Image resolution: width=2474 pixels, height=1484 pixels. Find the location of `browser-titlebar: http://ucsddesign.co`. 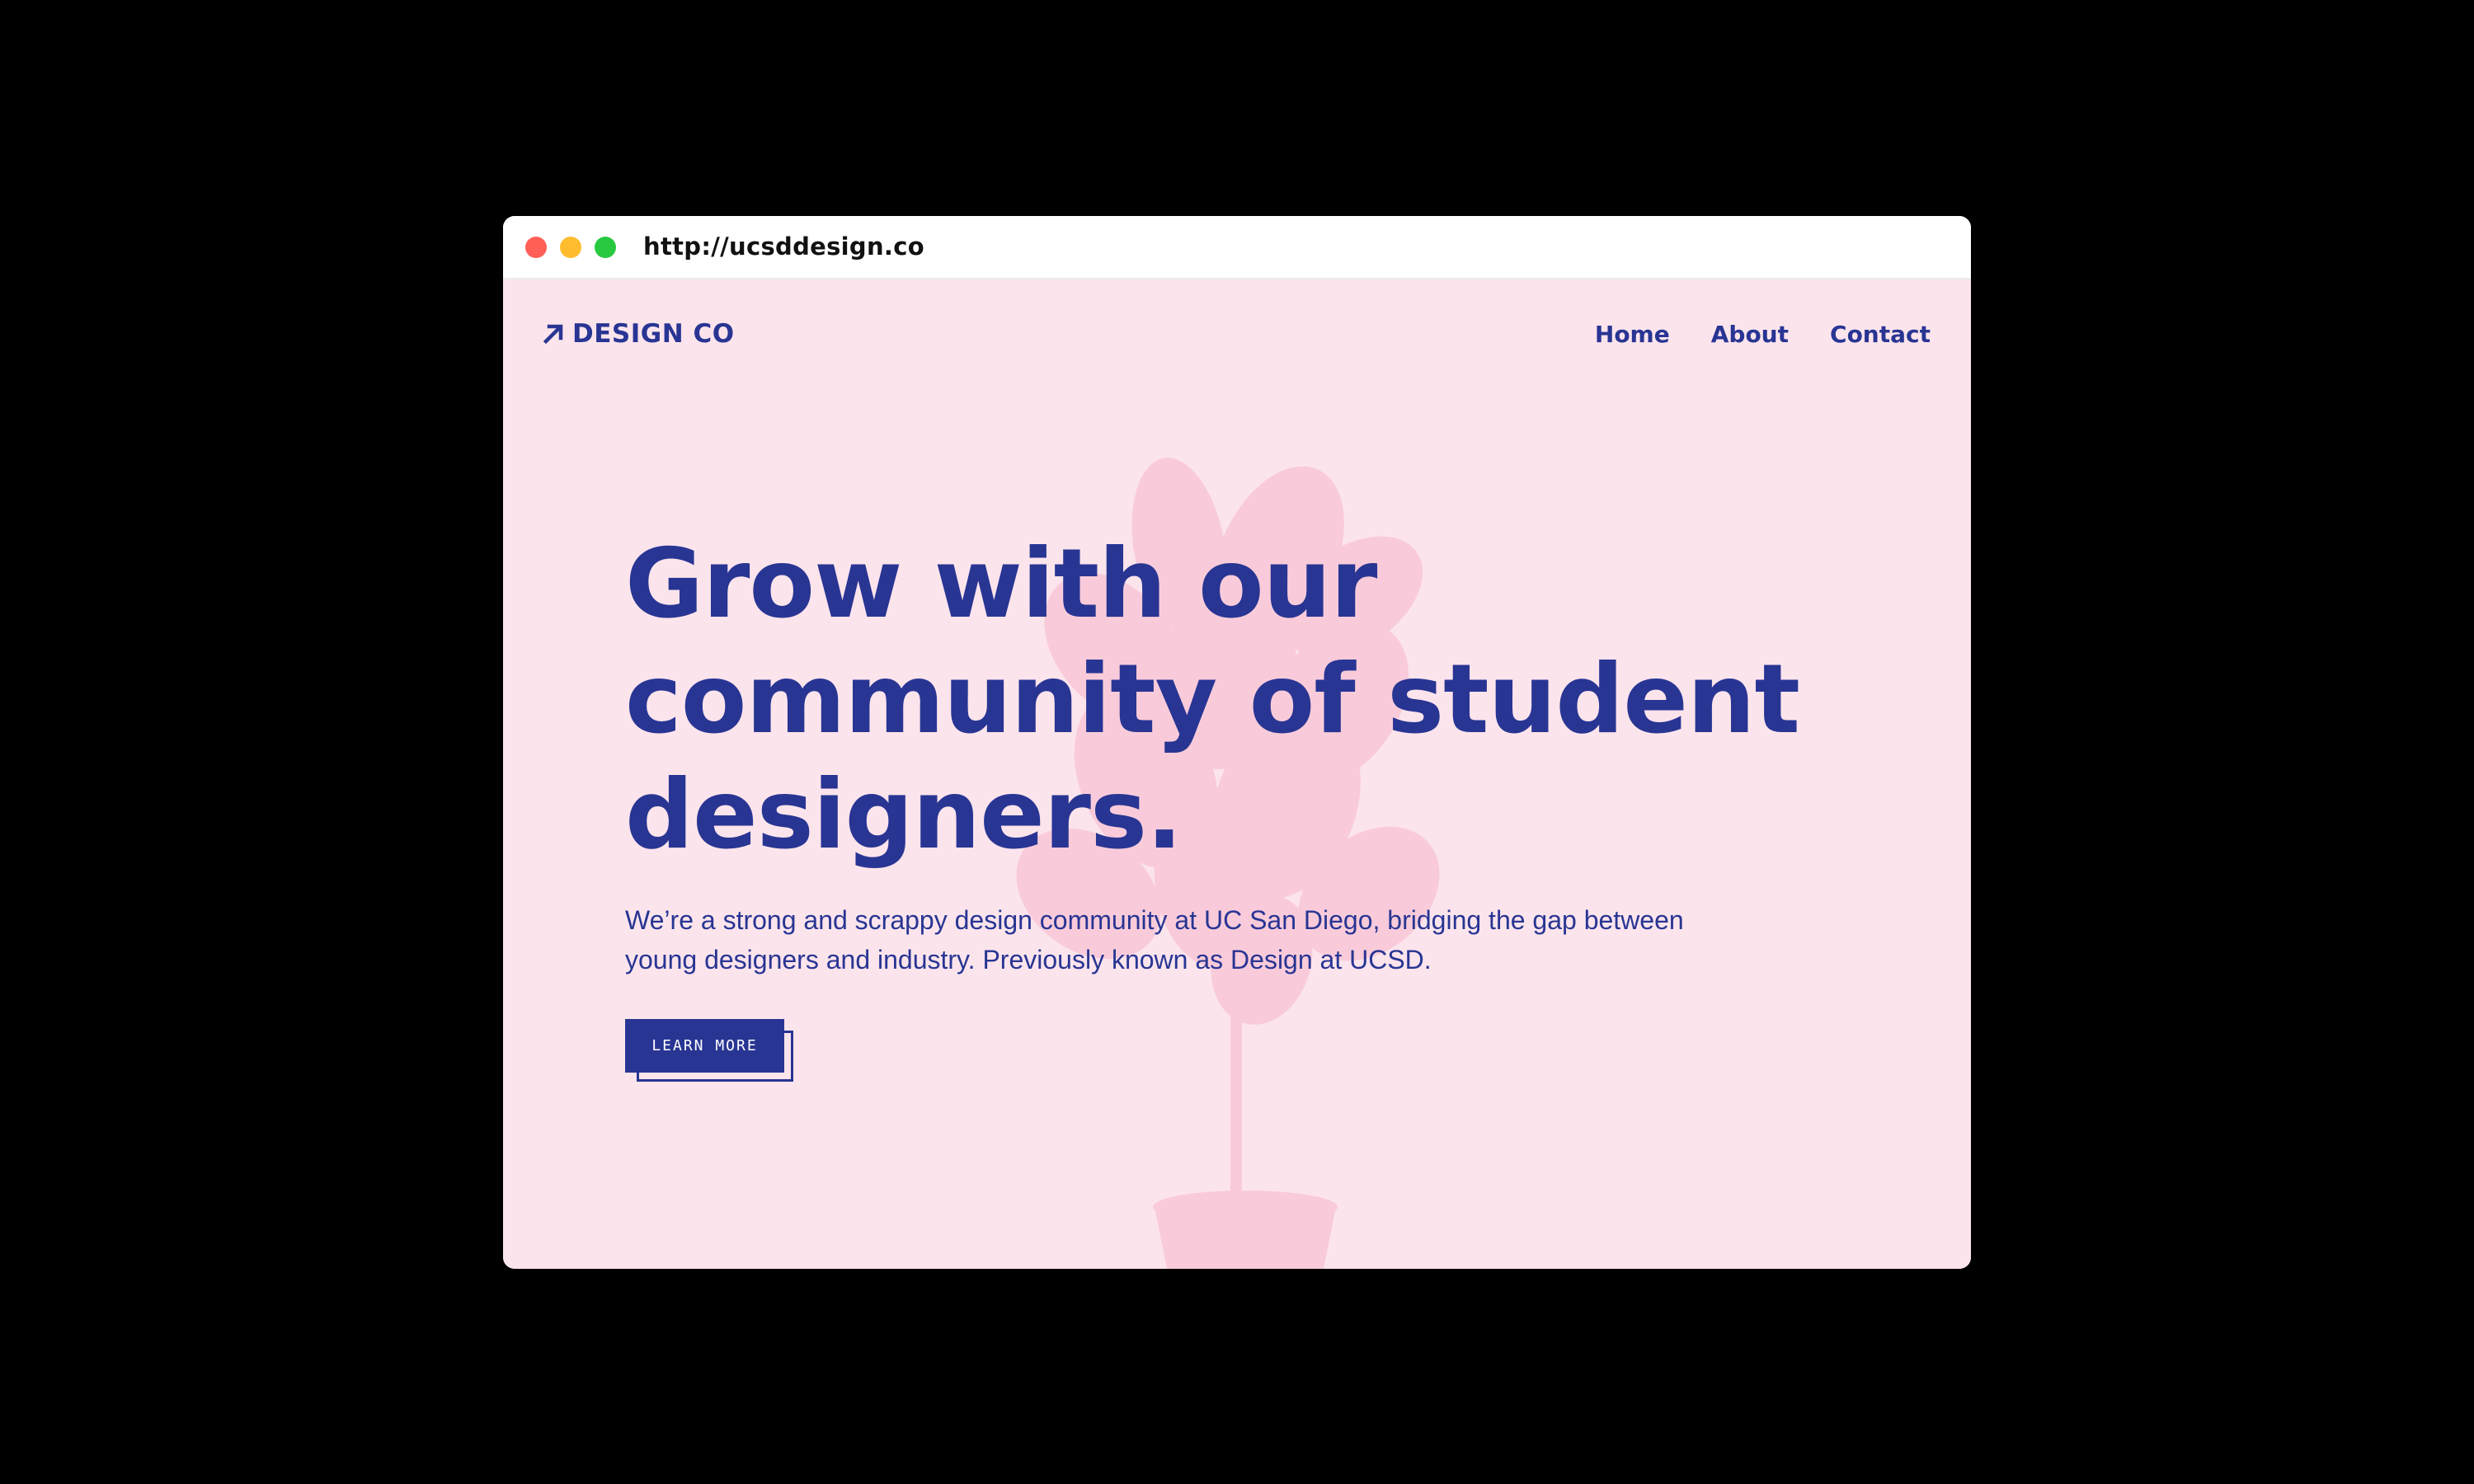

browser-titlebar: http://ucsddesign.co is located at coordinates (1237, 247).